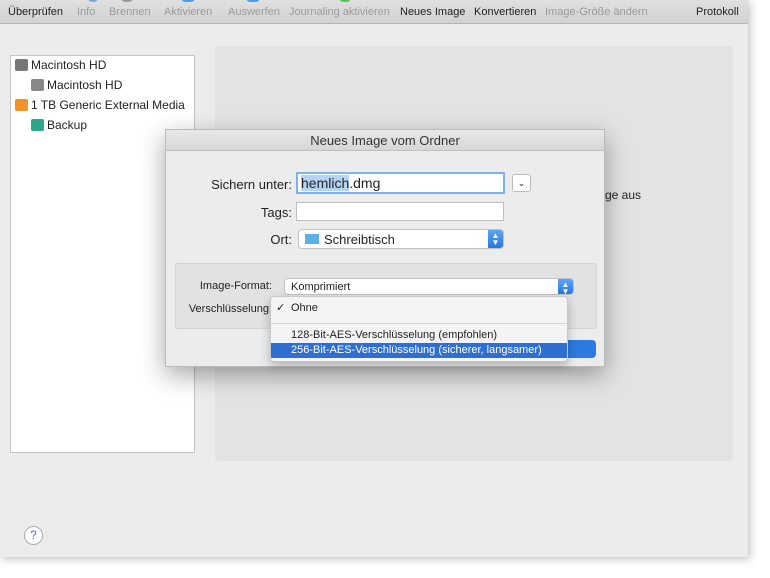  I want to click on dialog-title: Neues Image vom Ordner, so click(385, 140).